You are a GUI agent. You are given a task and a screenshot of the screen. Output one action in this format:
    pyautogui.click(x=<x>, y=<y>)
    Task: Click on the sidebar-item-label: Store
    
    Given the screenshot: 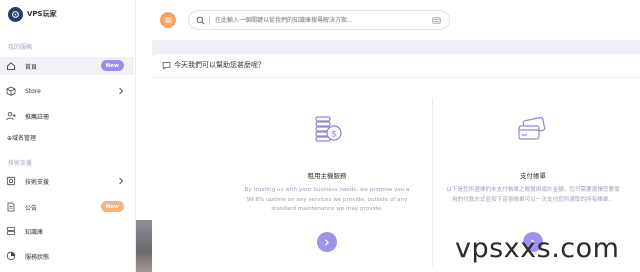 What is the action you would take?
    pyautogui.click(x=33, y=91)
    